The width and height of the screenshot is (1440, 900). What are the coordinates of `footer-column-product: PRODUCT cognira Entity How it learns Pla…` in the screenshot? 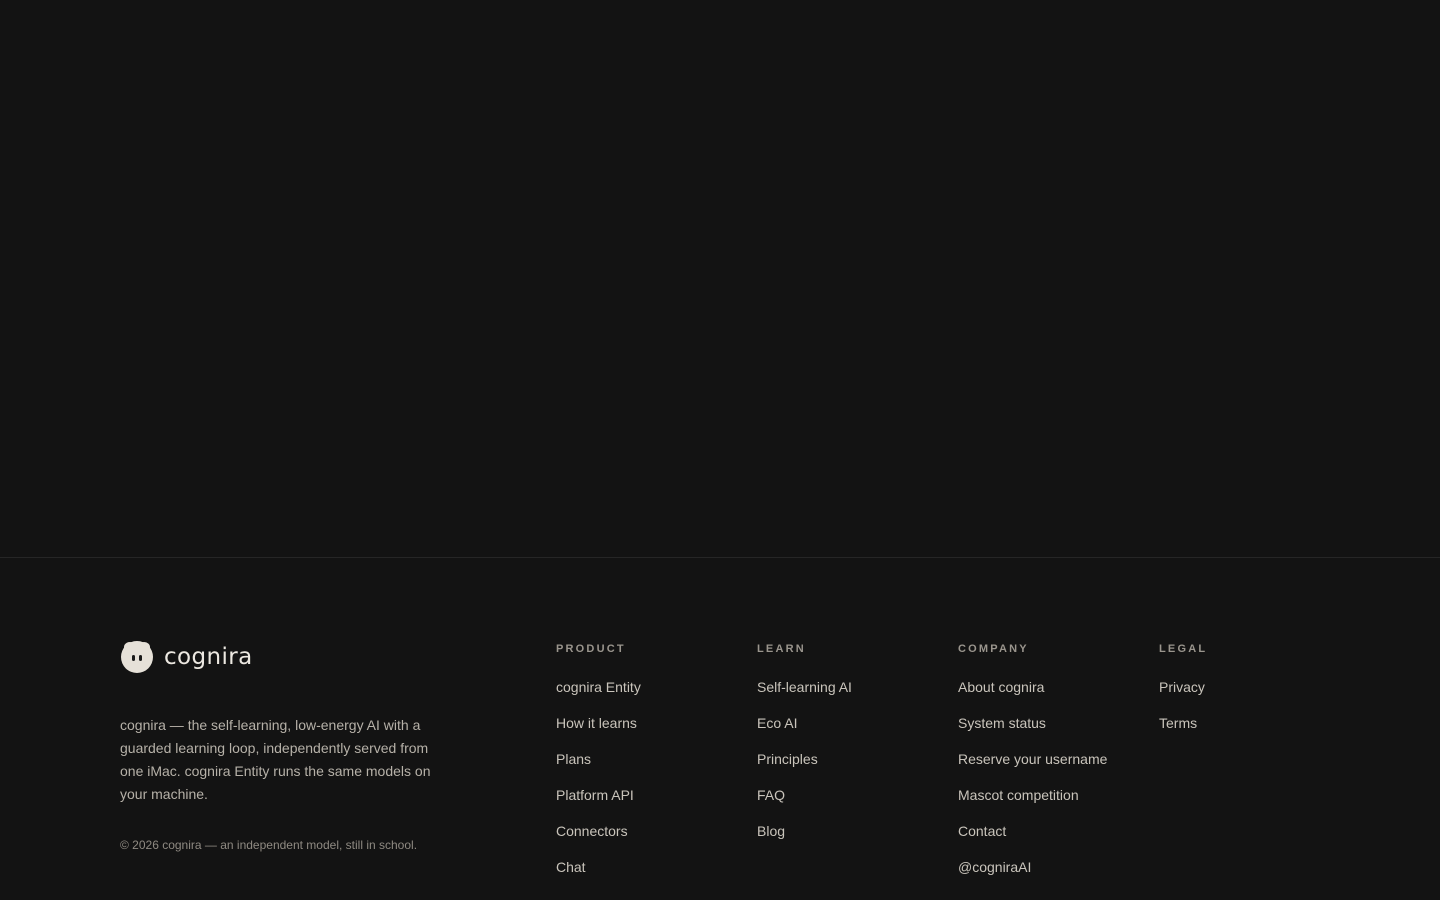 It's located at (651, 768).